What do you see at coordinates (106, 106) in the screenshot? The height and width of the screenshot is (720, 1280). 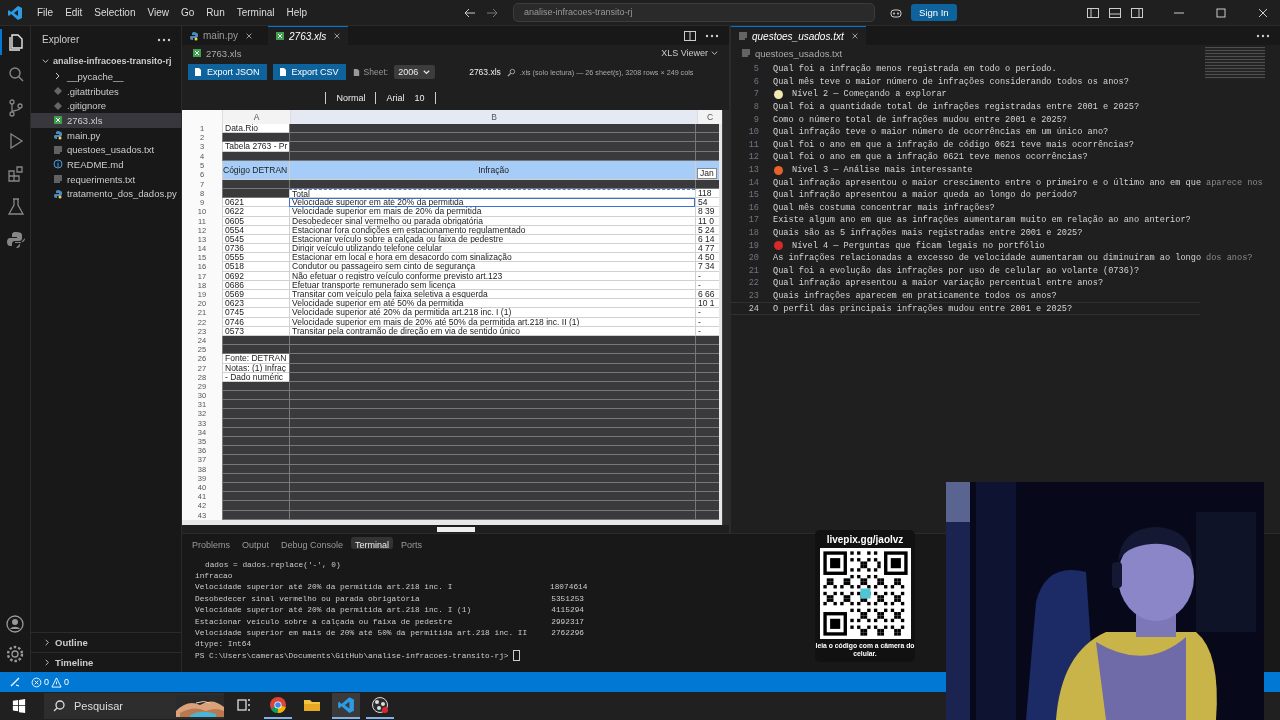 I see `tree-item: .gitignore` at bounding box center [106, 106].